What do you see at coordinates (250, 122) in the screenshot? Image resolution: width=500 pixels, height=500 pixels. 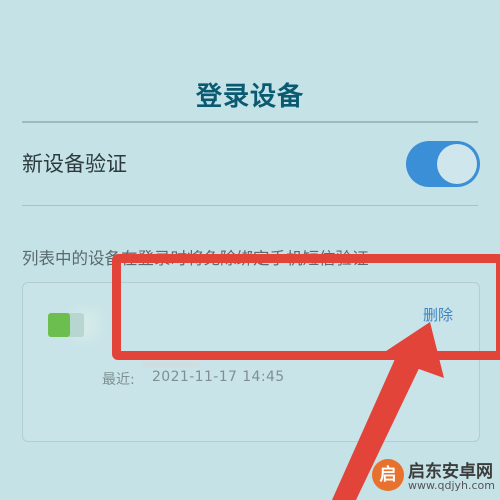 I see `title-divider` at bounding box center [250, 122].